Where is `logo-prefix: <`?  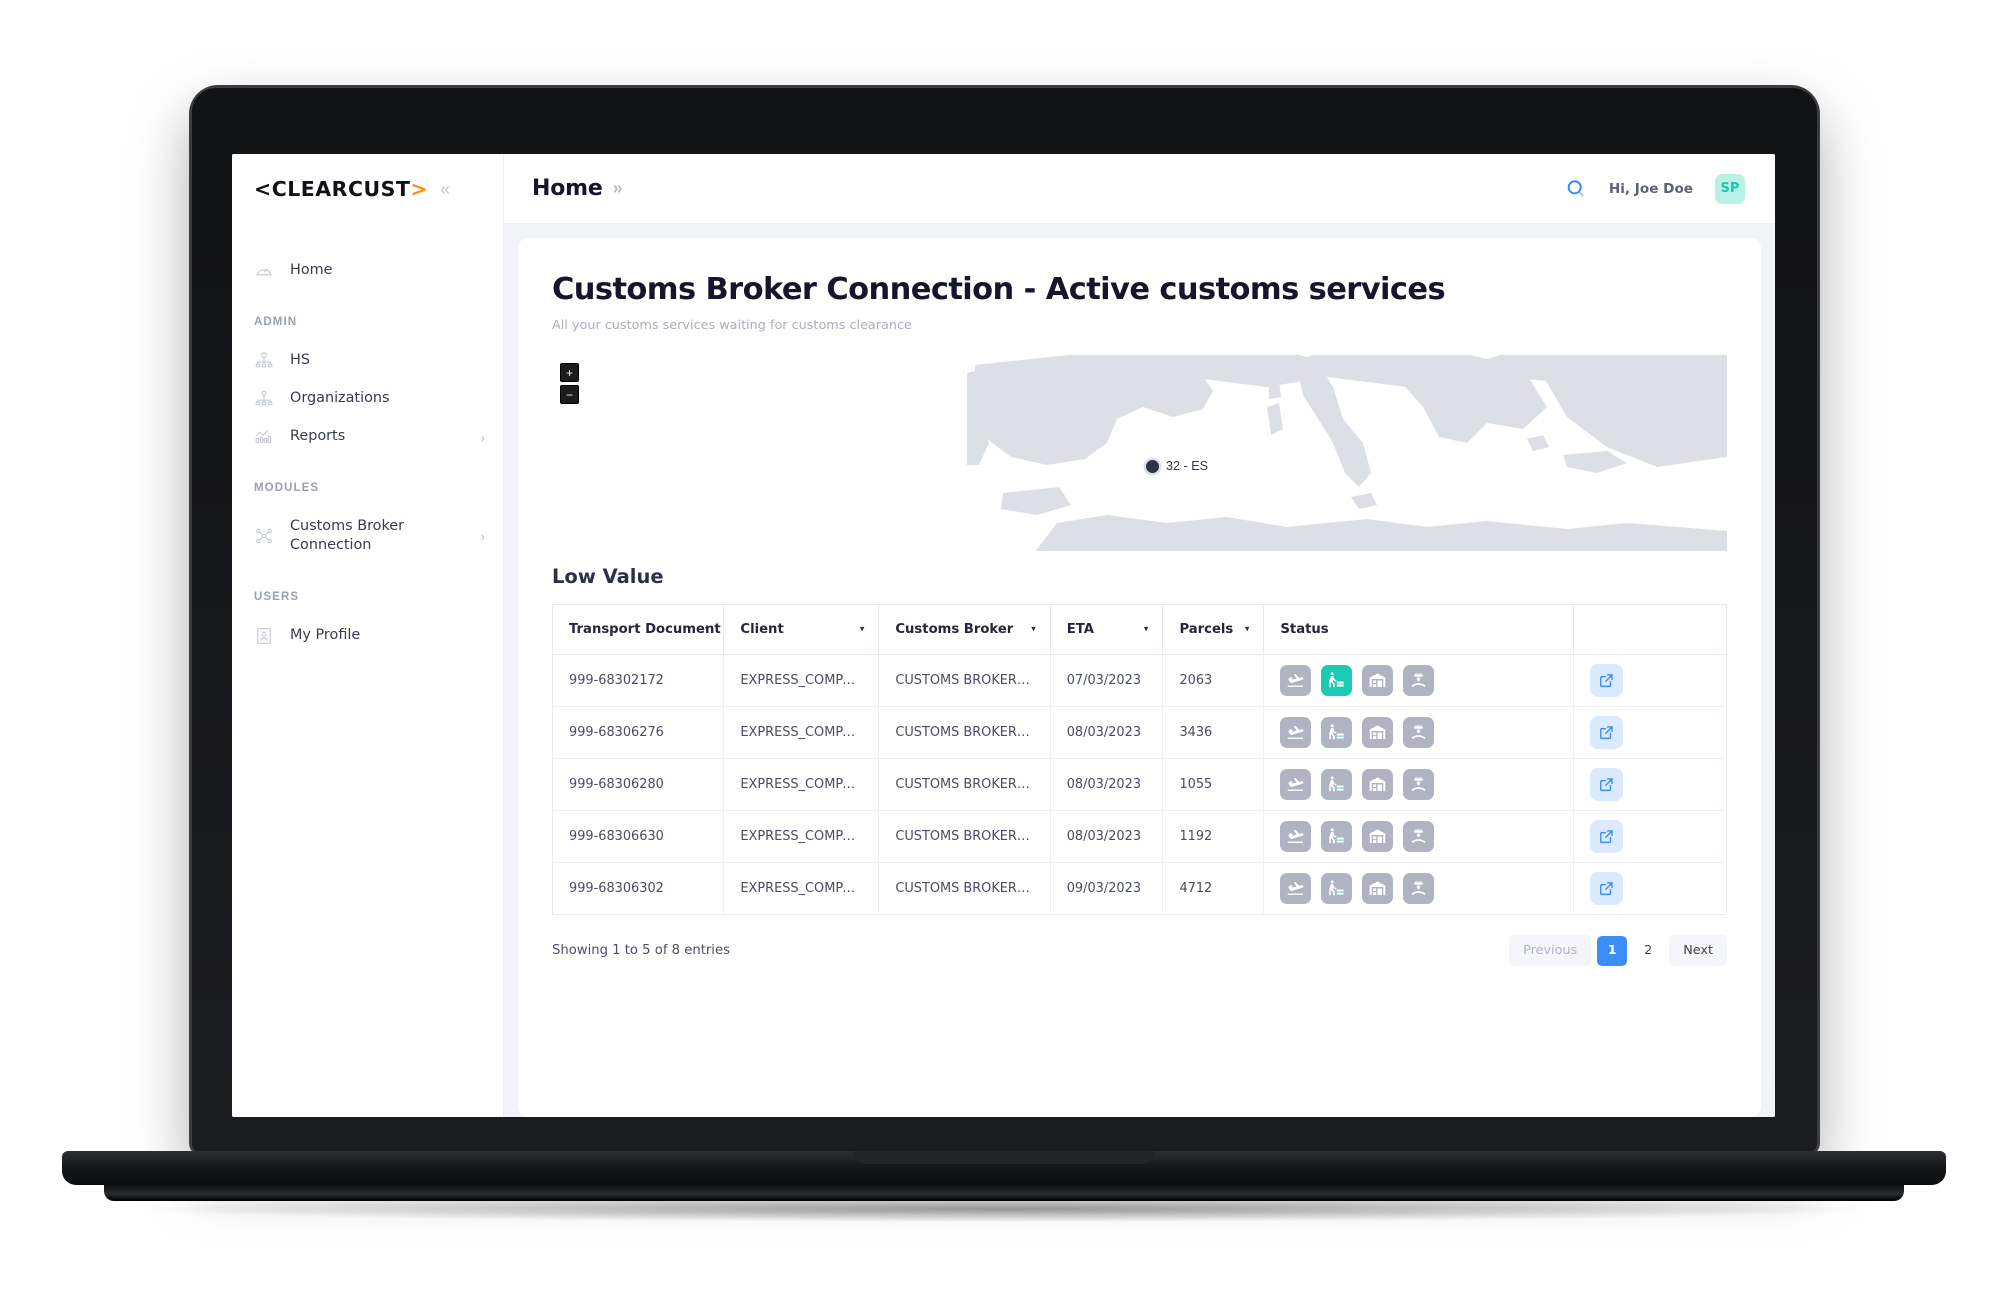
logo-prefix: < is located at coordinates (263, 189).